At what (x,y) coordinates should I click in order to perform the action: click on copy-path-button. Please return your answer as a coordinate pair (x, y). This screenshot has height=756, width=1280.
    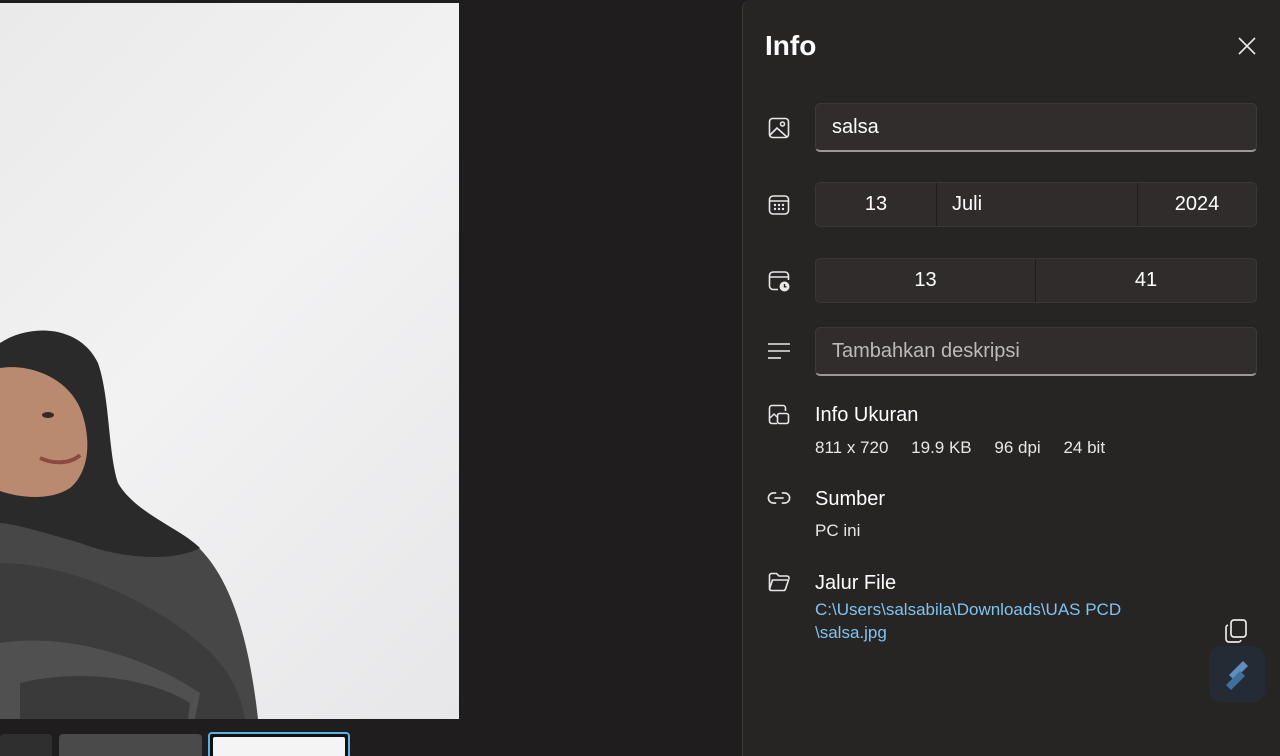
    Looking at the image, I should click on (1236, 631).